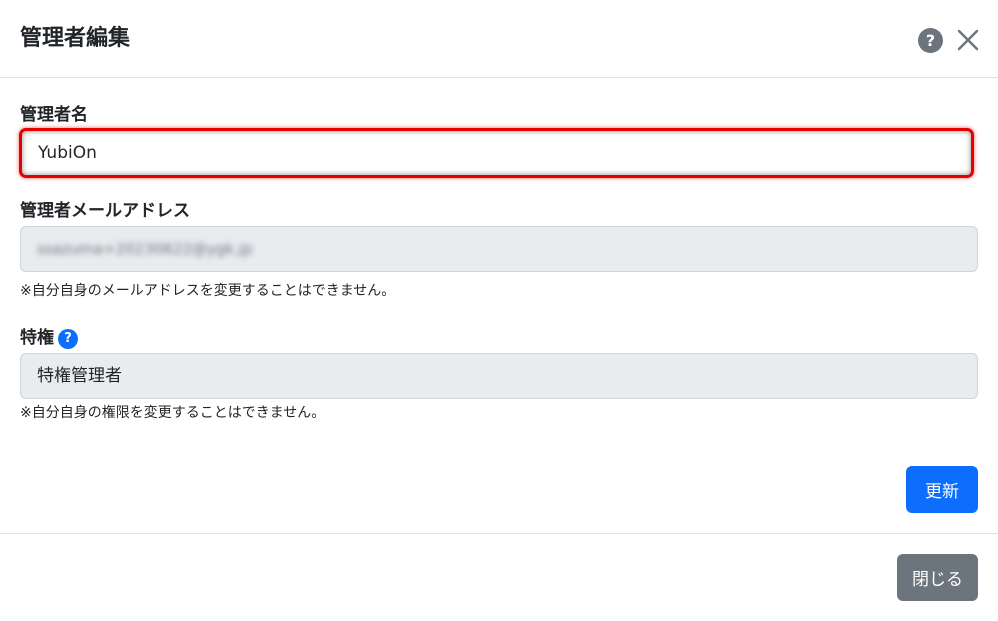 This screenshot has width=998, height=621. What do you see at coordinates (68, 339) in the screenshot?
I see `question-circle-icon: ?` at bounding box center [68, 339].